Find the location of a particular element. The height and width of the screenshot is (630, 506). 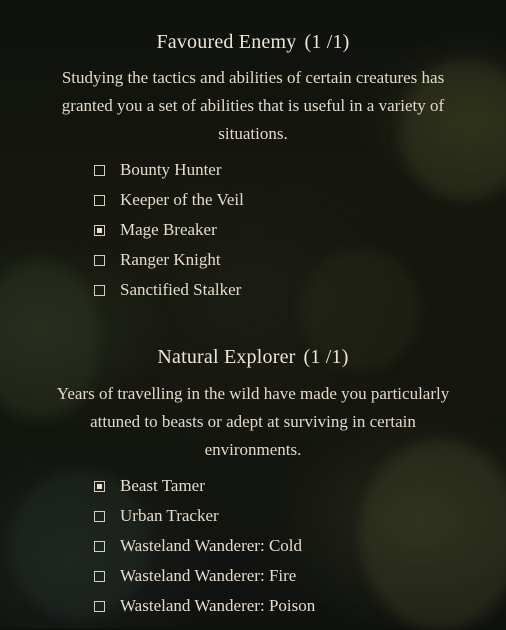

section-title-natural-explorer: Natural Explorer (1 /1) is located at coordinates (253, 357).